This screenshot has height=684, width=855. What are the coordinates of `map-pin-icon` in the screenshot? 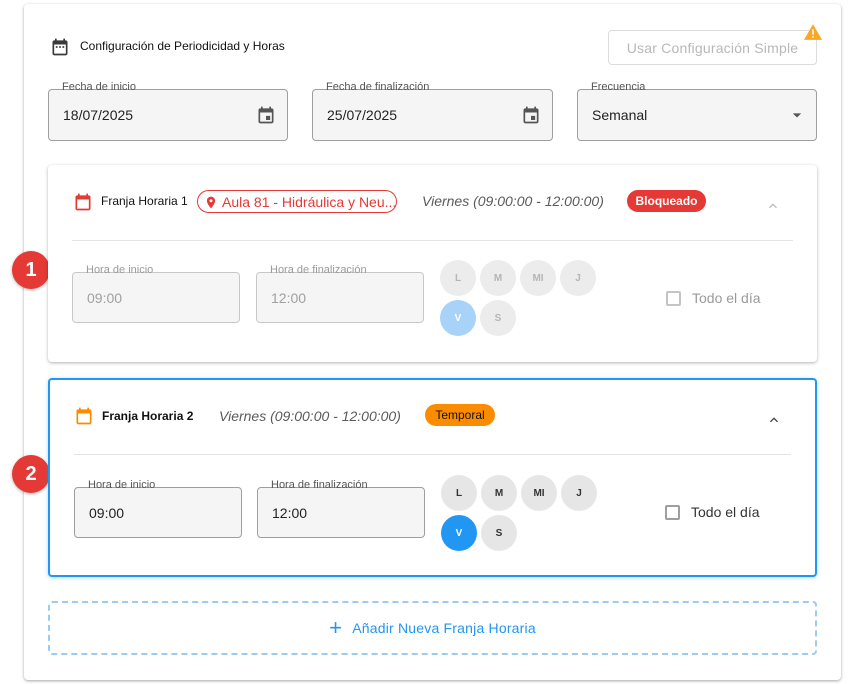 It's located at (211, 202).